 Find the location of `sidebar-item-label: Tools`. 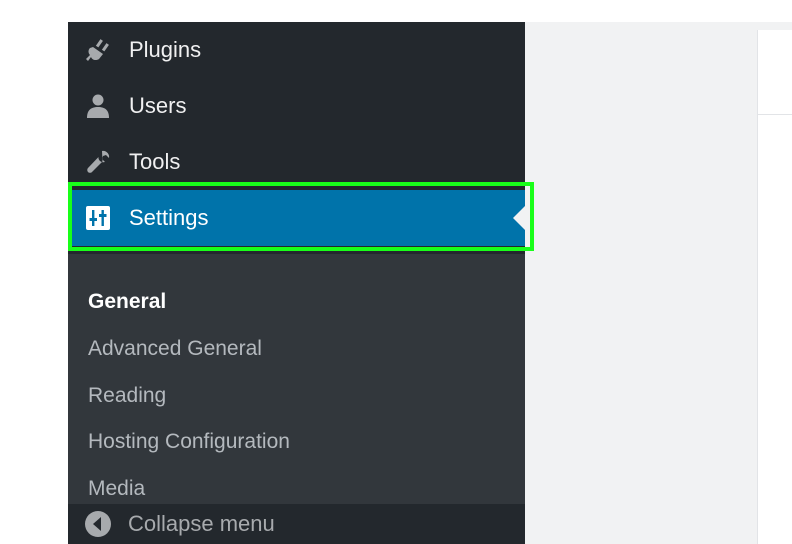

sidebar-item-label: Tools is located at coordinates (155, 161).